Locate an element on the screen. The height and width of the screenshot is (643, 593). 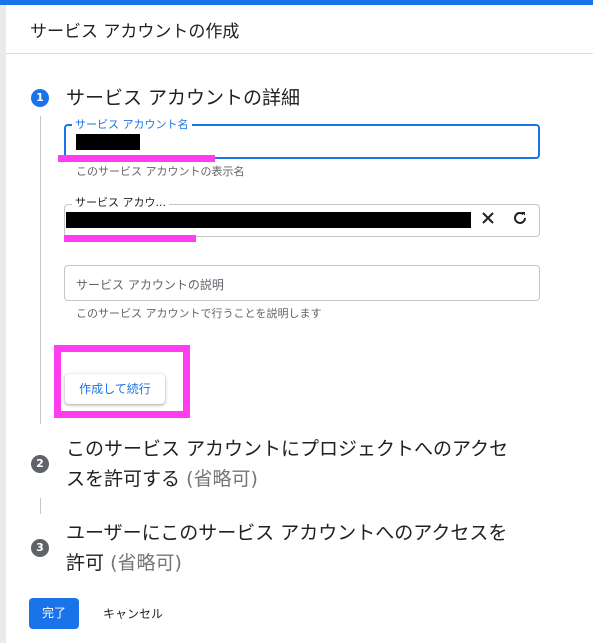
description-placeholder: サービス アカウントの説明 is located at coordinates (150, 285).